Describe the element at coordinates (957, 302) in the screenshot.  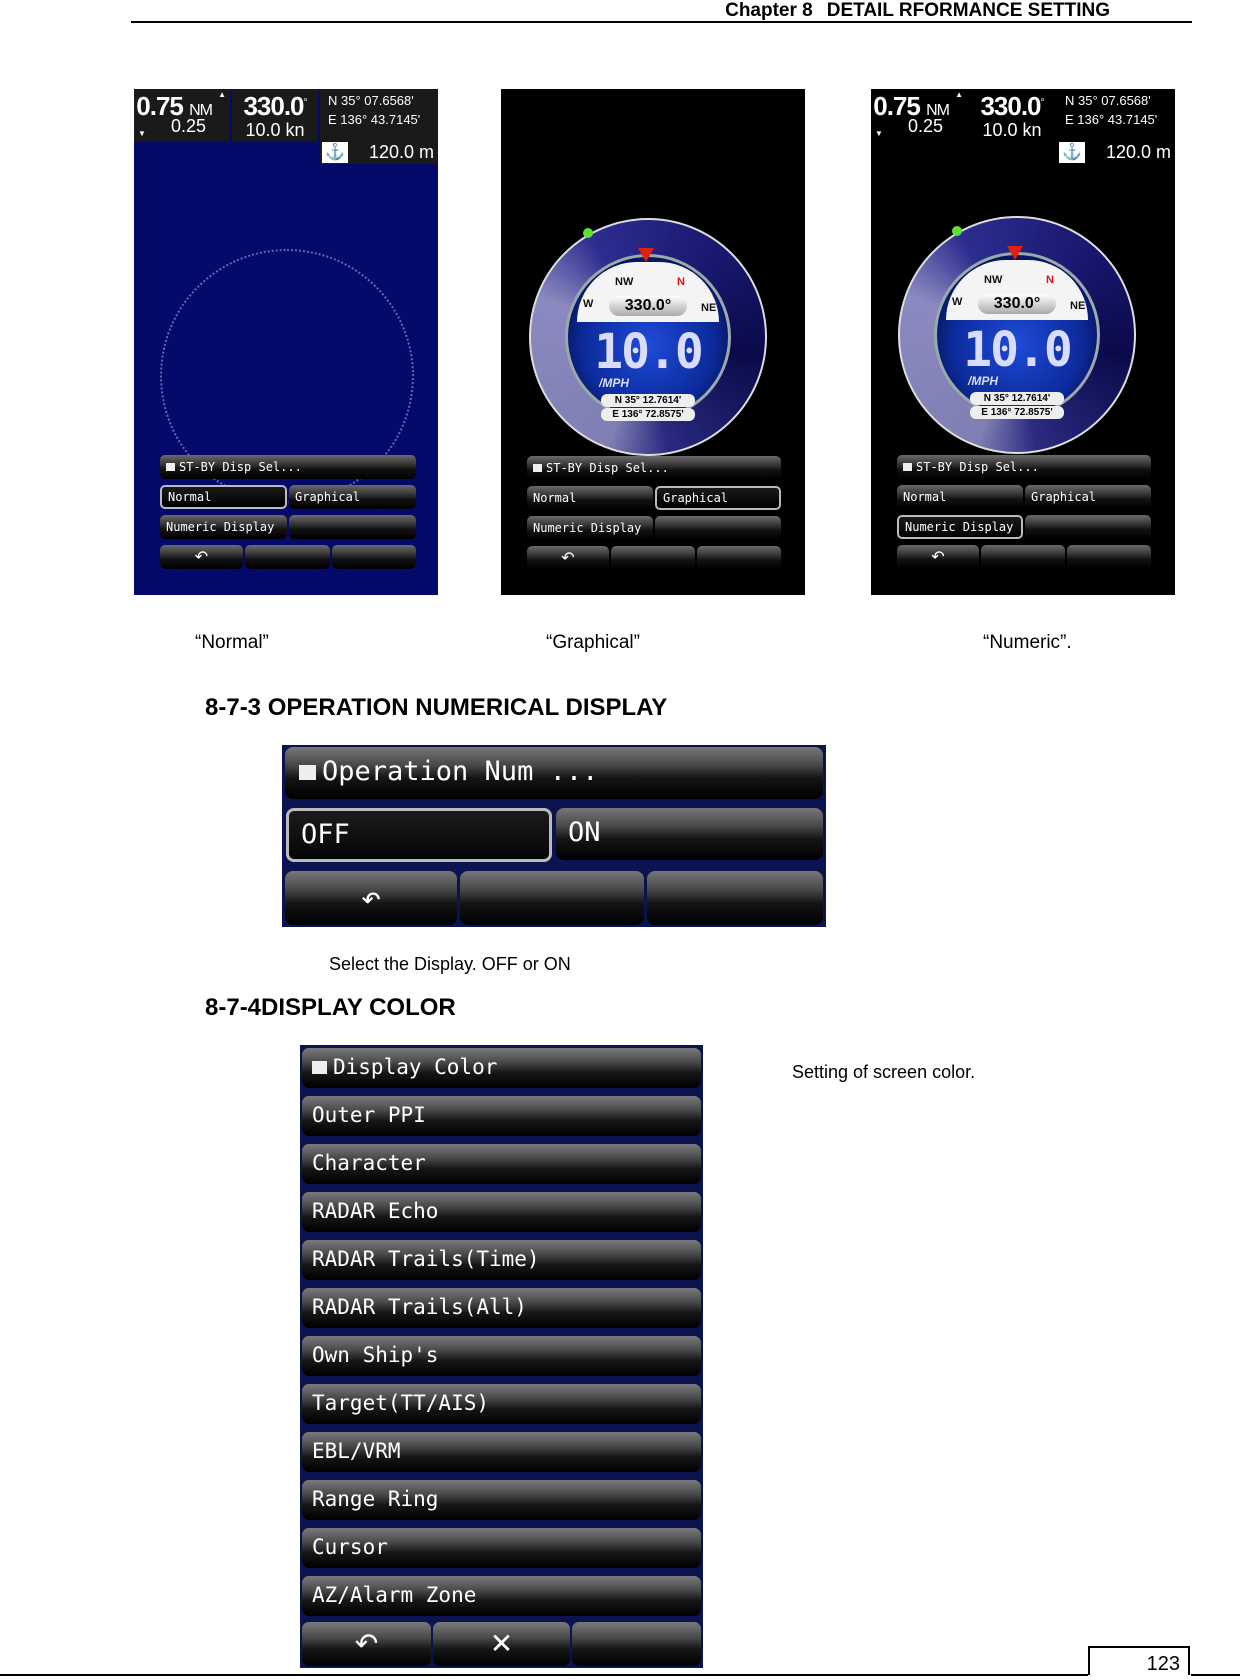
I see `compass-label-w: W` at that location.